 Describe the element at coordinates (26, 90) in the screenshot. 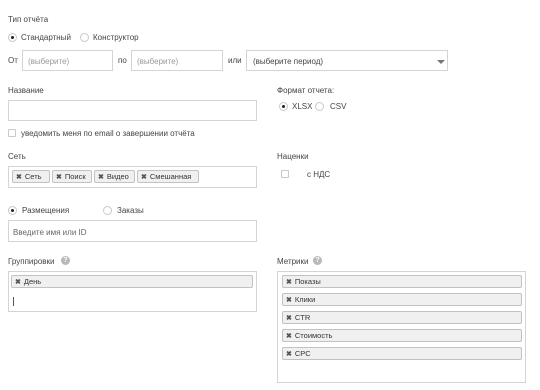

I see `name-label: Название` at that location.